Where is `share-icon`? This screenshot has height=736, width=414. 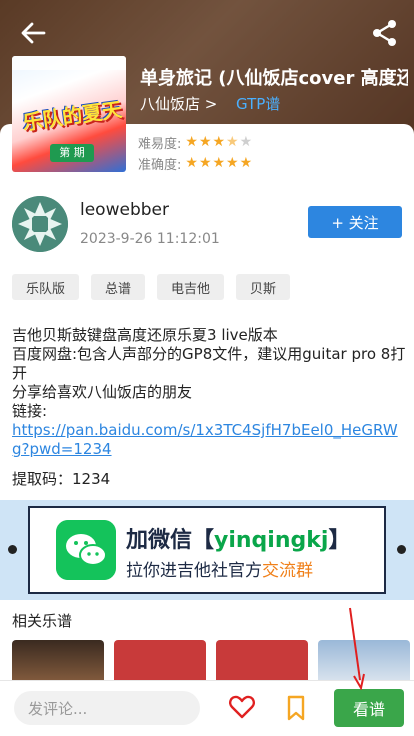 share-icon is located at coordinates (385, 33).